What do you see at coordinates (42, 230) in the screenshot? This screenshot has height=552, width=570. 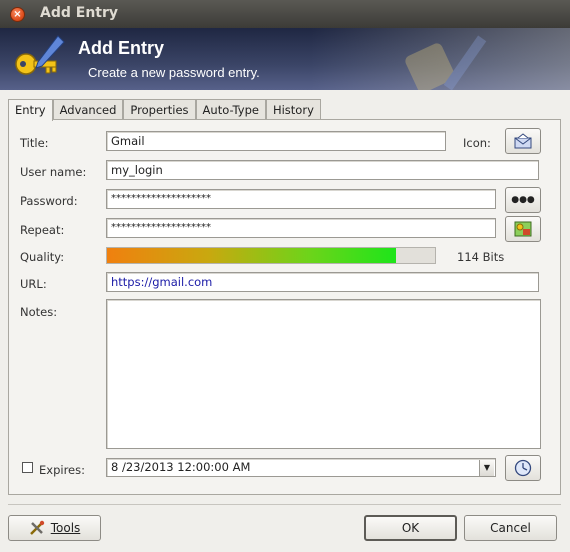 I see `repeat-label: Repeat:` at bounding box center [42, 230].